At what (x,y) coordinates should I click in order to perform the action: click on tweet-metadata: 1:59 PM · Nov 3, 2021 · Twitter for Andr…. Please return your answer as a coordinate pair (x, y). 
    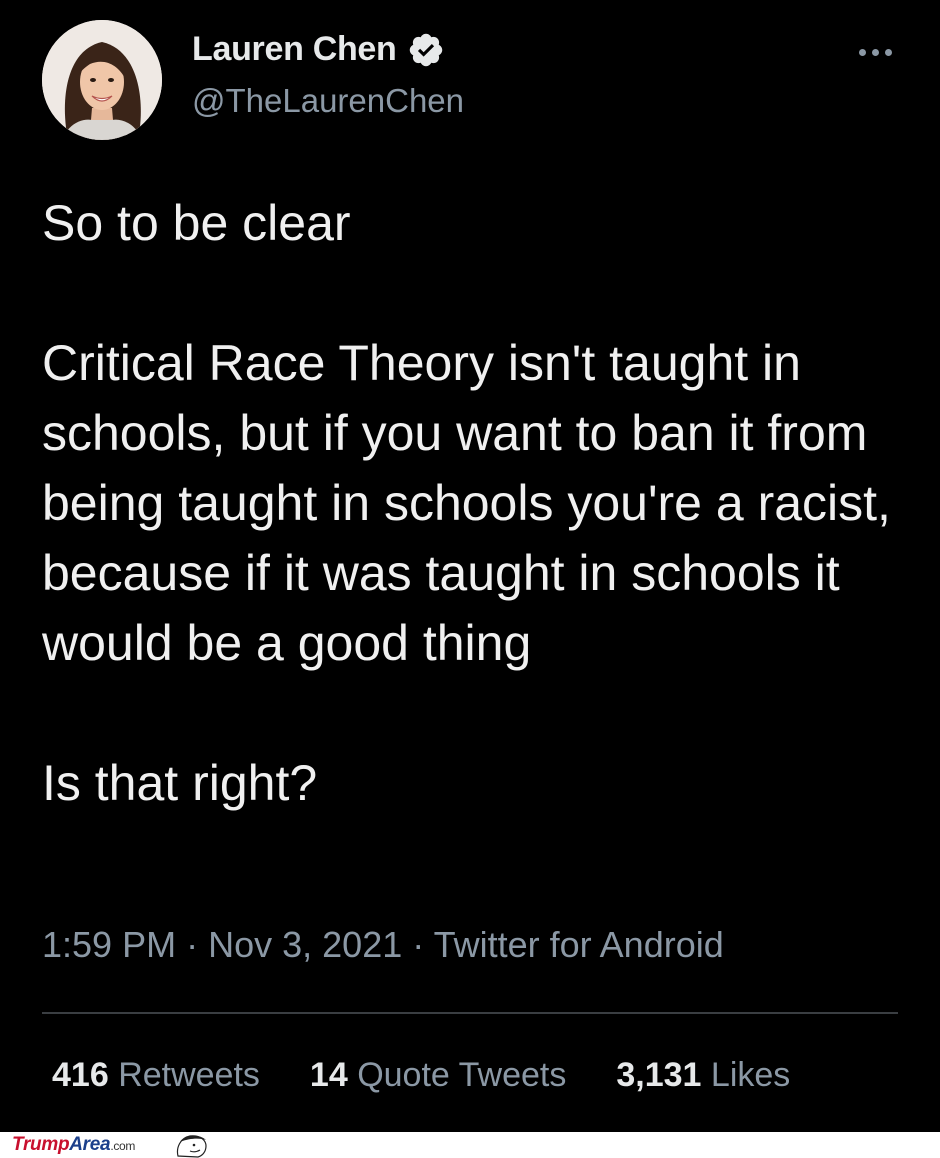
    Looking at the image, I should click on (383, 945).